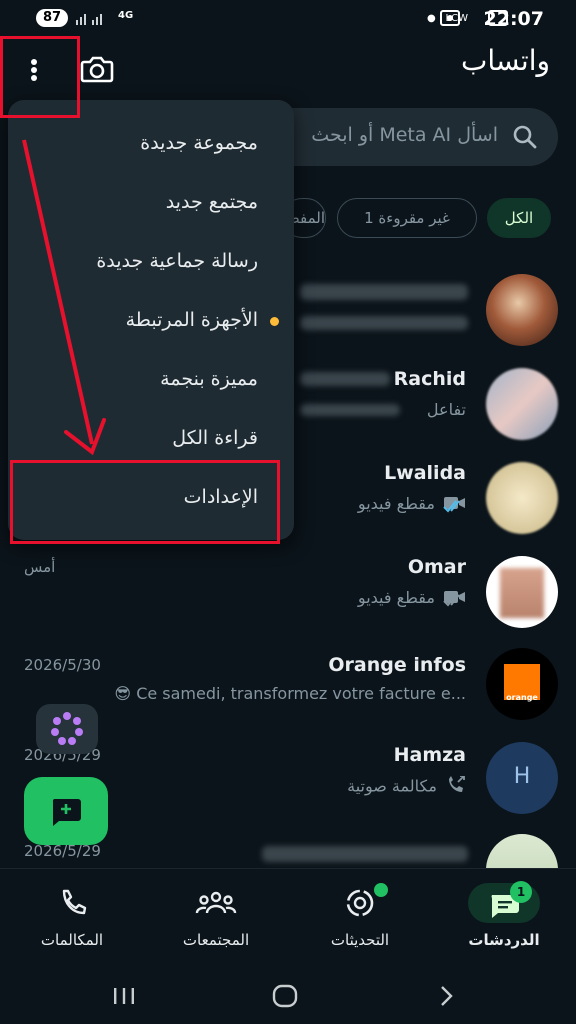  I want to click on system-navigation-bar, so click(288, 998).